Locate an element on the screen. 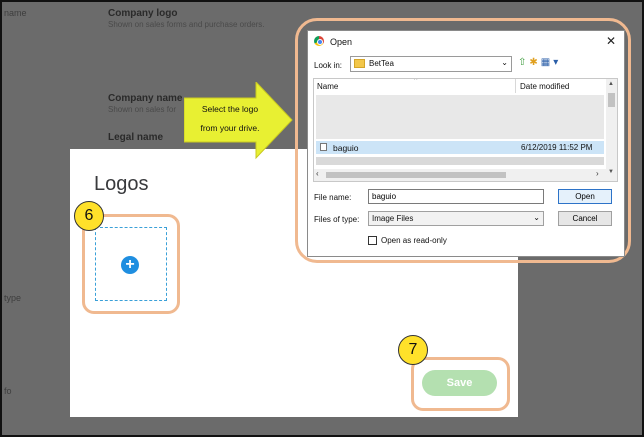 The width and height of the screenshot is (644, 437). callout-line-1: Select the logo is located at coordinates (230, 109).